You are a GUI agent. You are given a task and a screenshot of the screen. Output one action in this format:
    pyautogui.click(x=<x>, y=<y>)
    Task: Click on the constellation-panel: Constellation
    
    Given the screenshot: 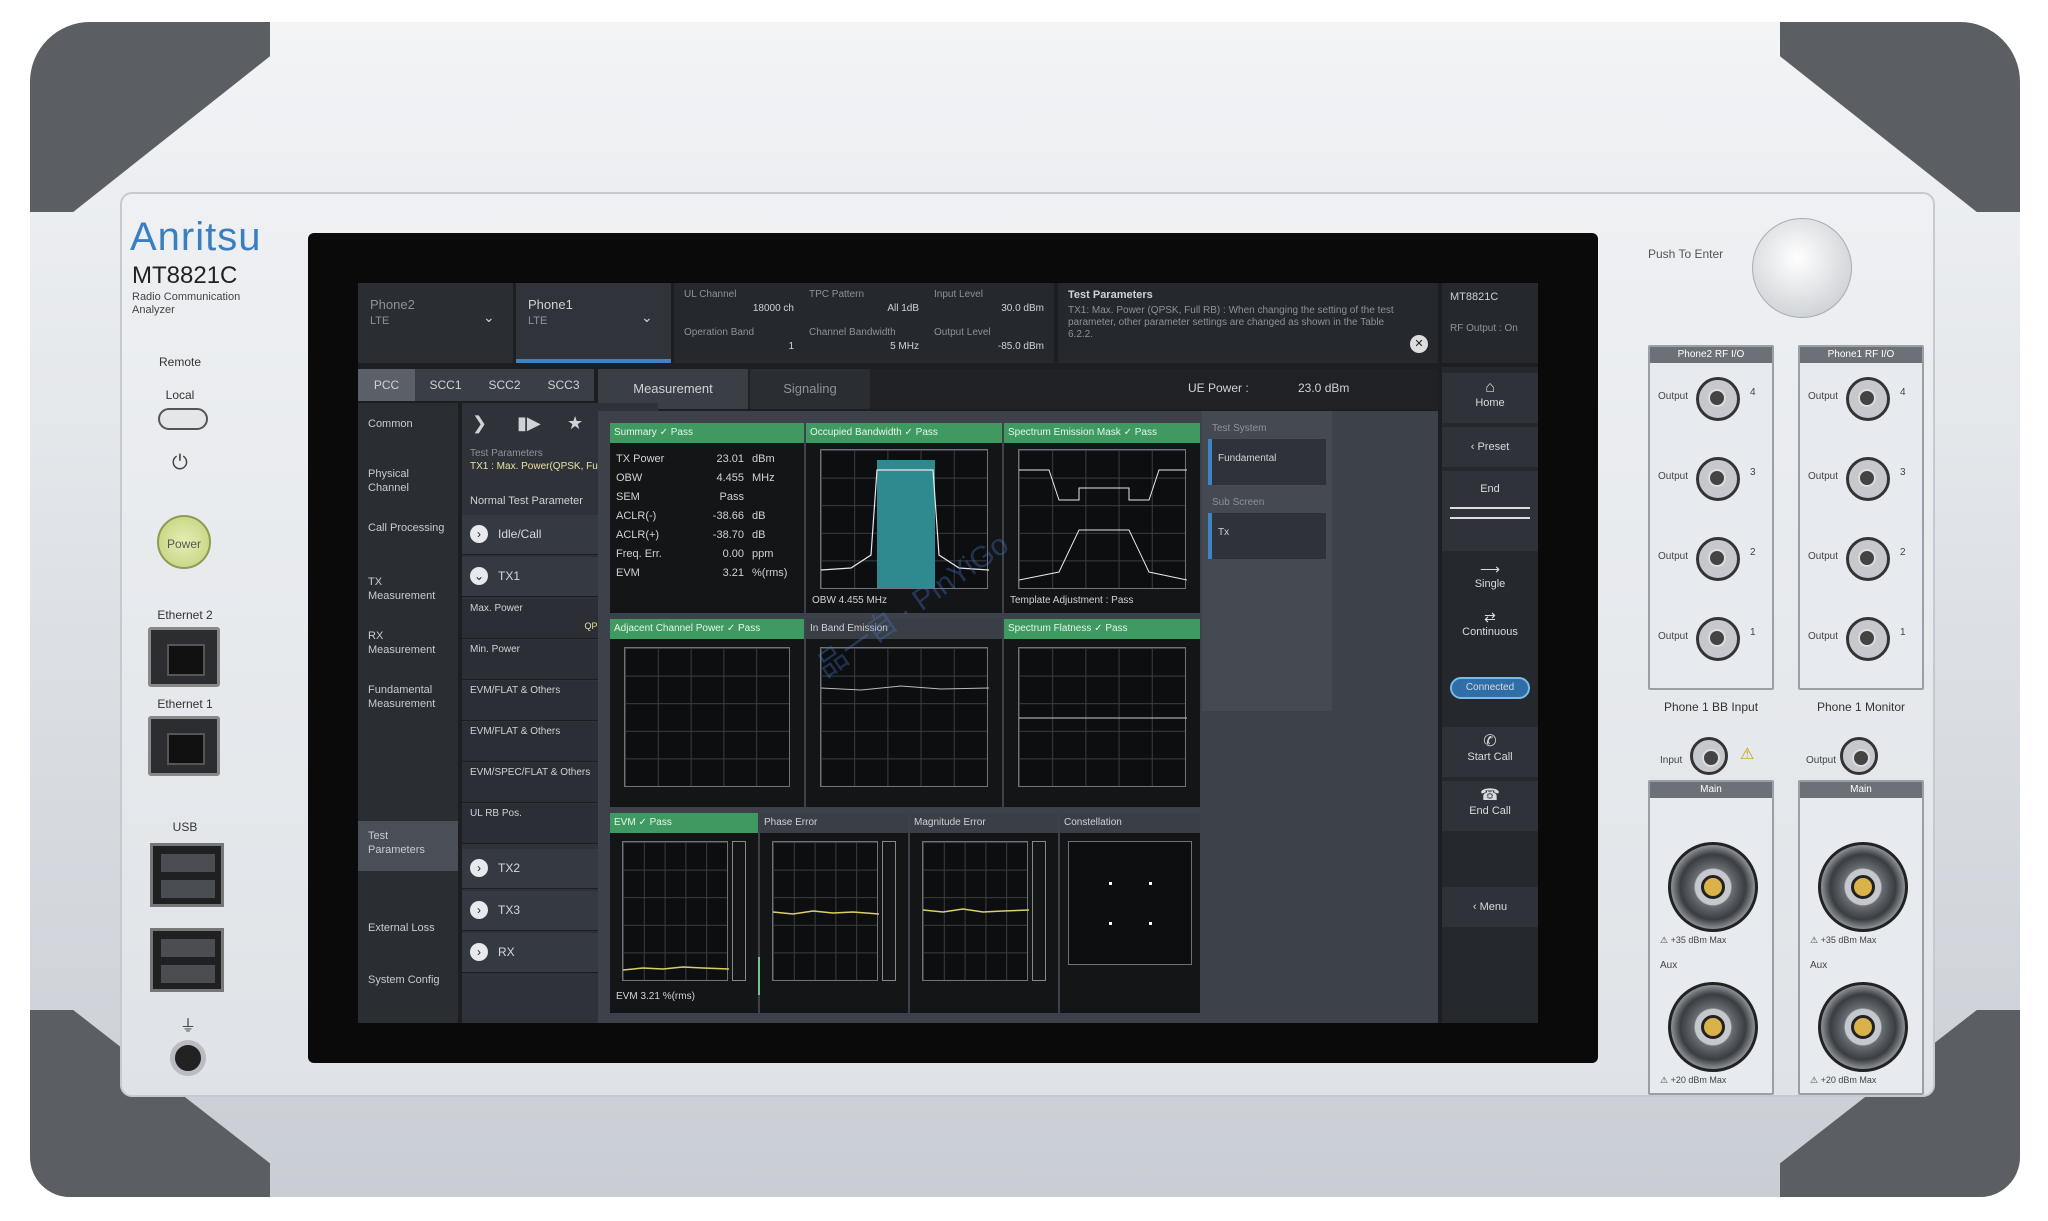 What is the action you would take?
    pyautogui.click(x=1130, y=913)
    